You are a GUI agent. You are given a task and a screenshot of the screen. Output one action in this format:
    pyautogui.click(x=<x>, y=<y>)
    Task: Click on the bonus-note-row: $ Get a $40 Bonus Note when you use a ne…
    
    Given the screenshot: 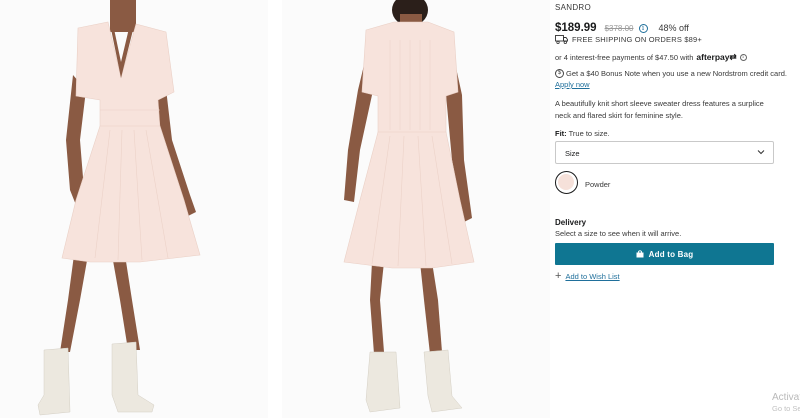 What is the action you would take?
    pyautogui.click(x=671, y=73)
    